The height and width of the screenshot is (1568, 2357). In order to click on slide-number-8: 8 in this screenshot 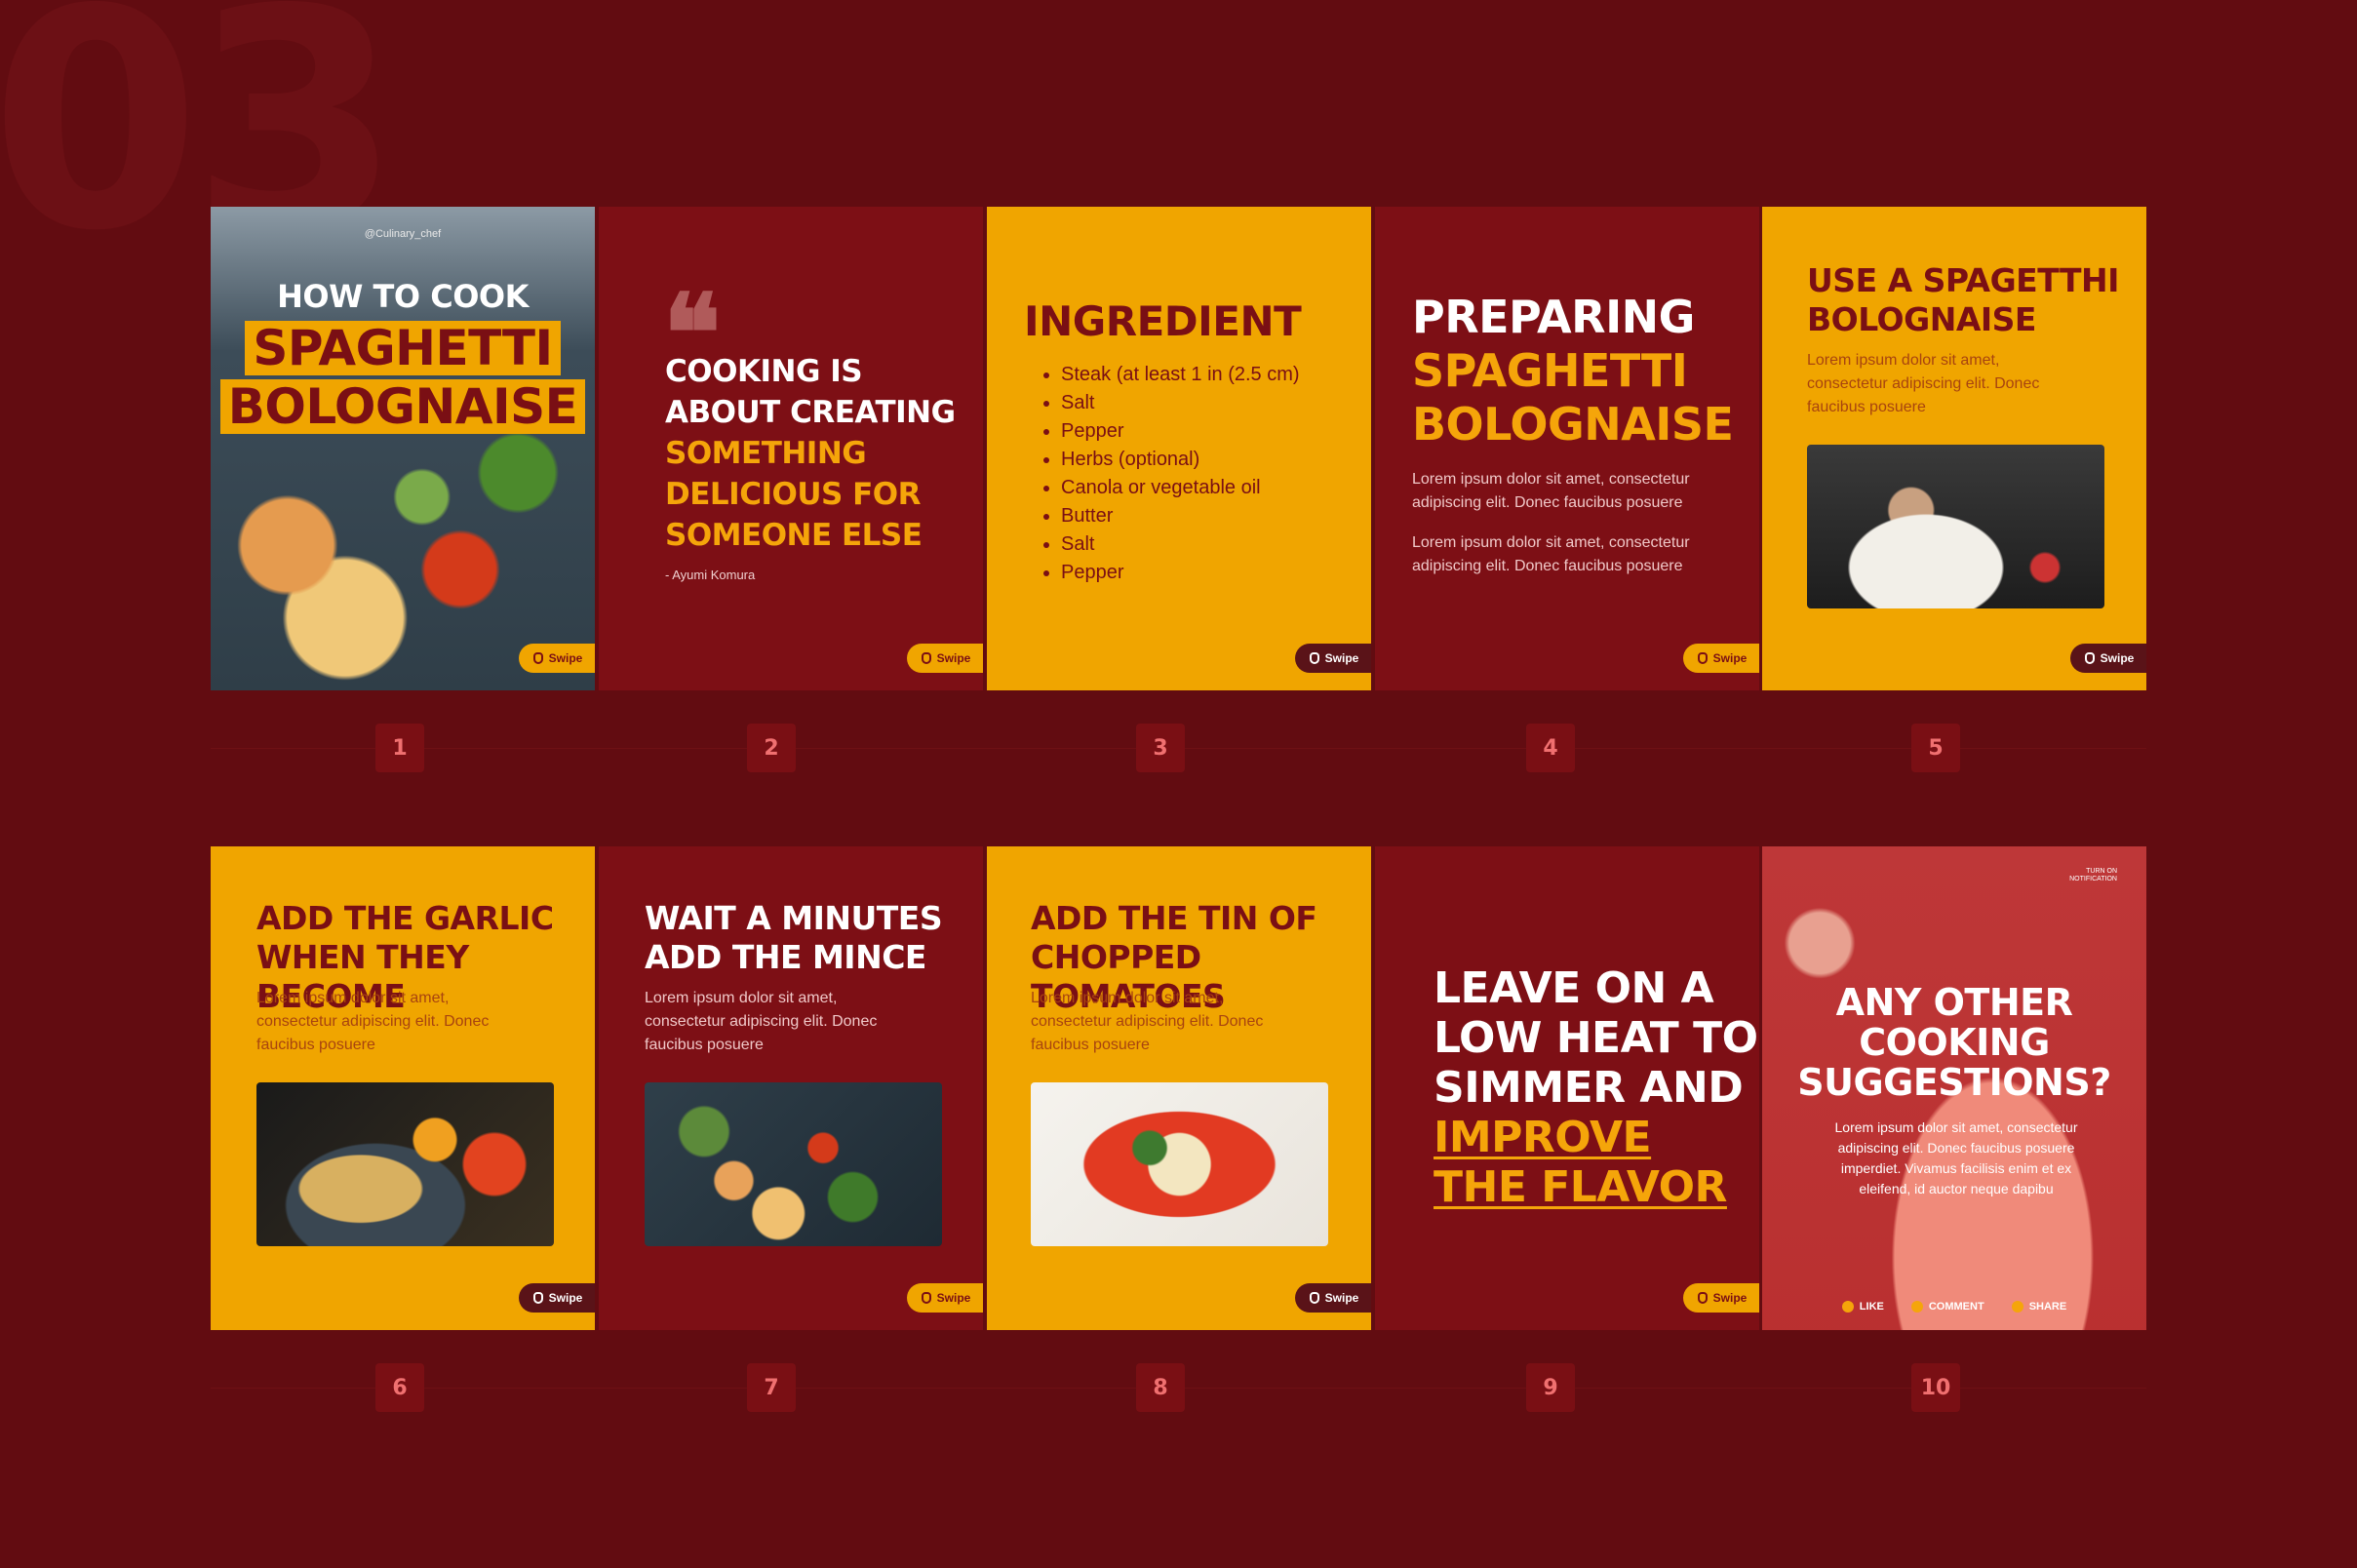, I will do `click(1160, 1387)`.